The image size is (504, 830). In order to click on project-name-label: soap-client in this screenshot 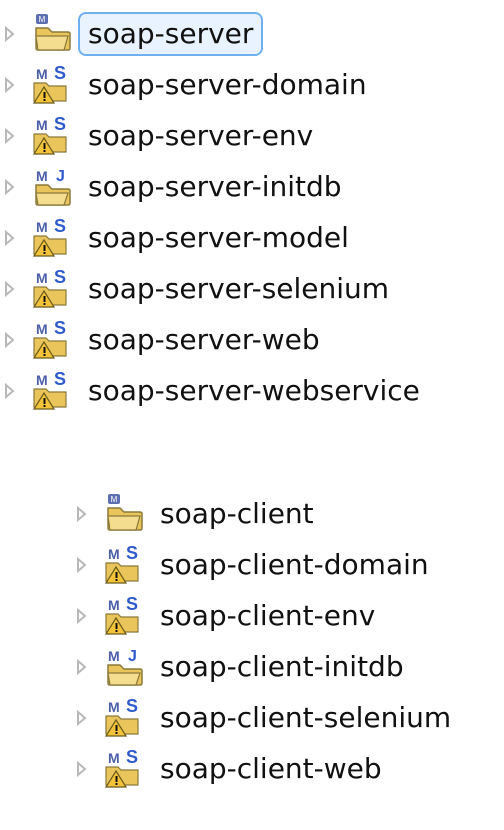, I will do `click(237, 513)`.